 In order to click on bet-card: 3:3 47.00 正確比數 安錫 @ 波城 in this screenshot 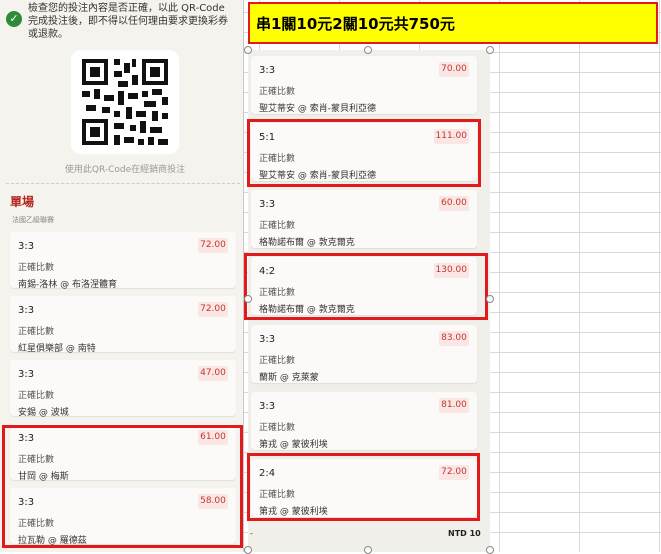, I will do `click(123, 389)`.